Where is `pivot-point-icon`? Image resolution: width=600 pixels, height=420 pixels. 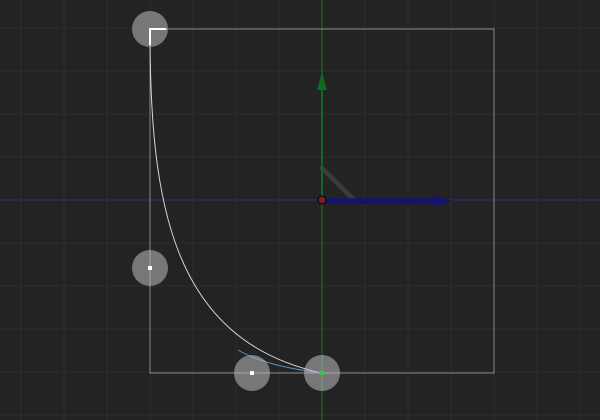
pivot-point-icon is located at coordinates (322, 200).